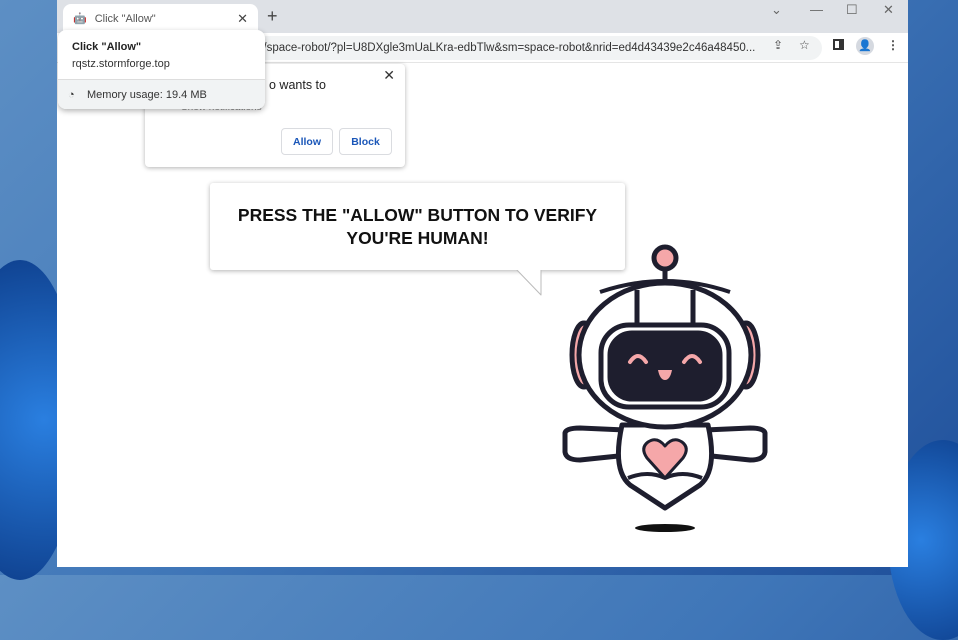 The width and height of the screenshot is (958, 640). Describe the element at coordinates (665, 528) in the screenshot. I see `robot-shadow` at that location.